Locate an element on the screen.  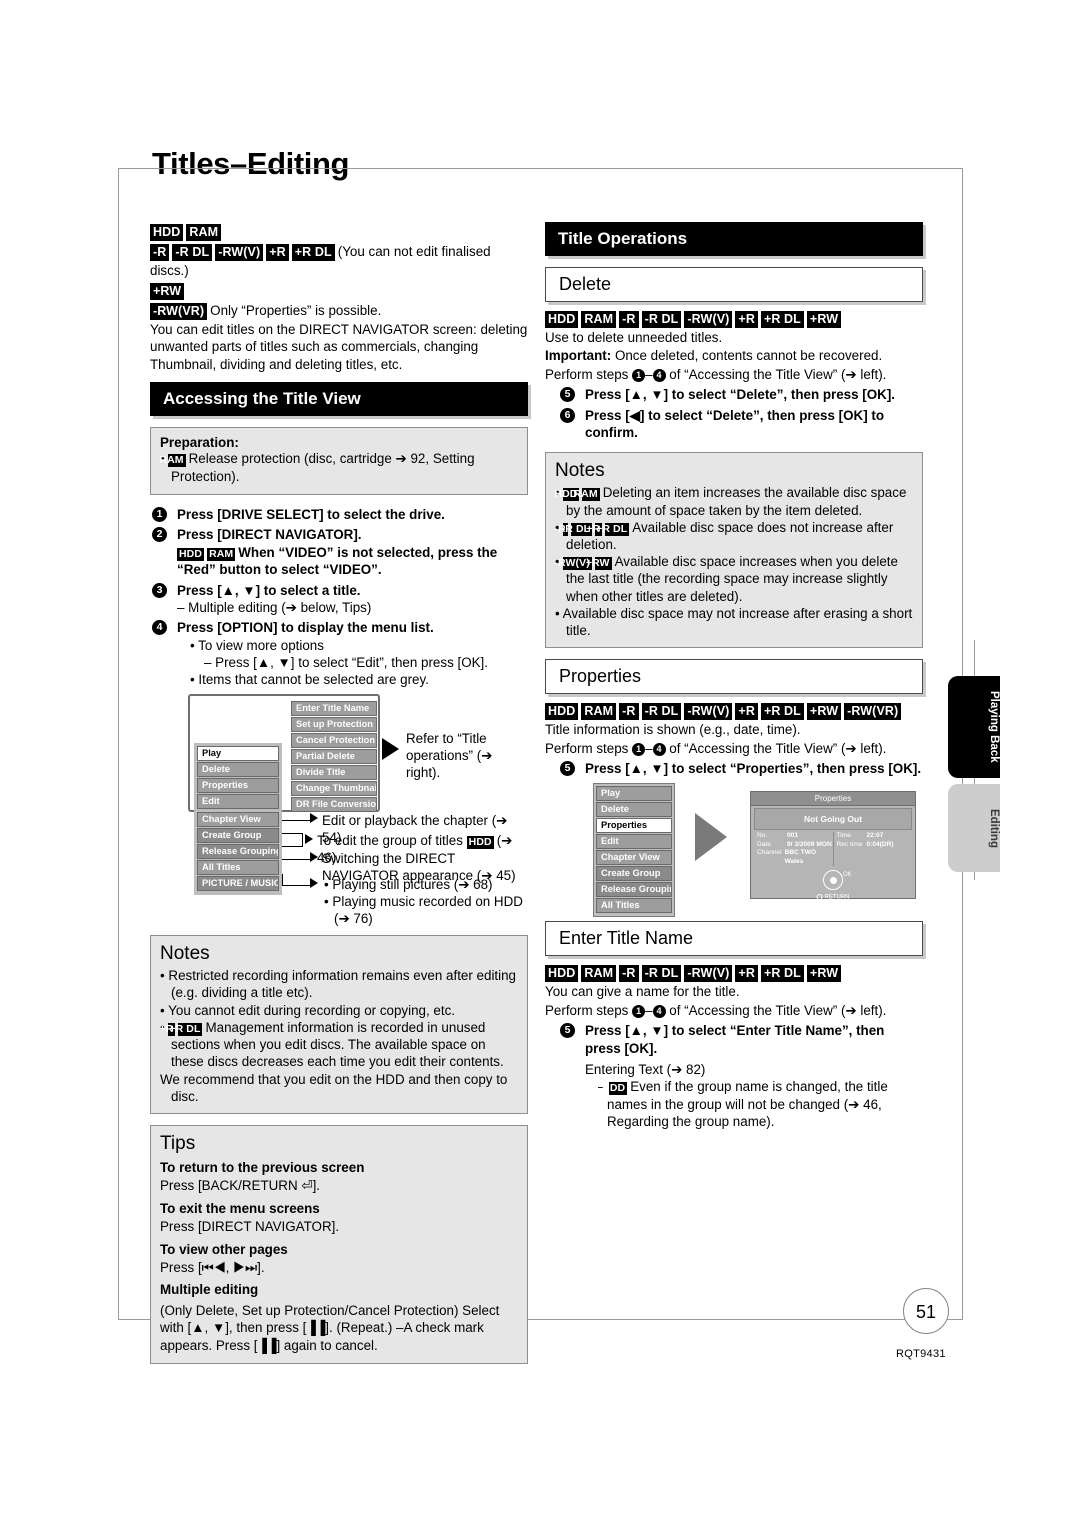
step-number: 5 is located at coordinates (567, 1031).